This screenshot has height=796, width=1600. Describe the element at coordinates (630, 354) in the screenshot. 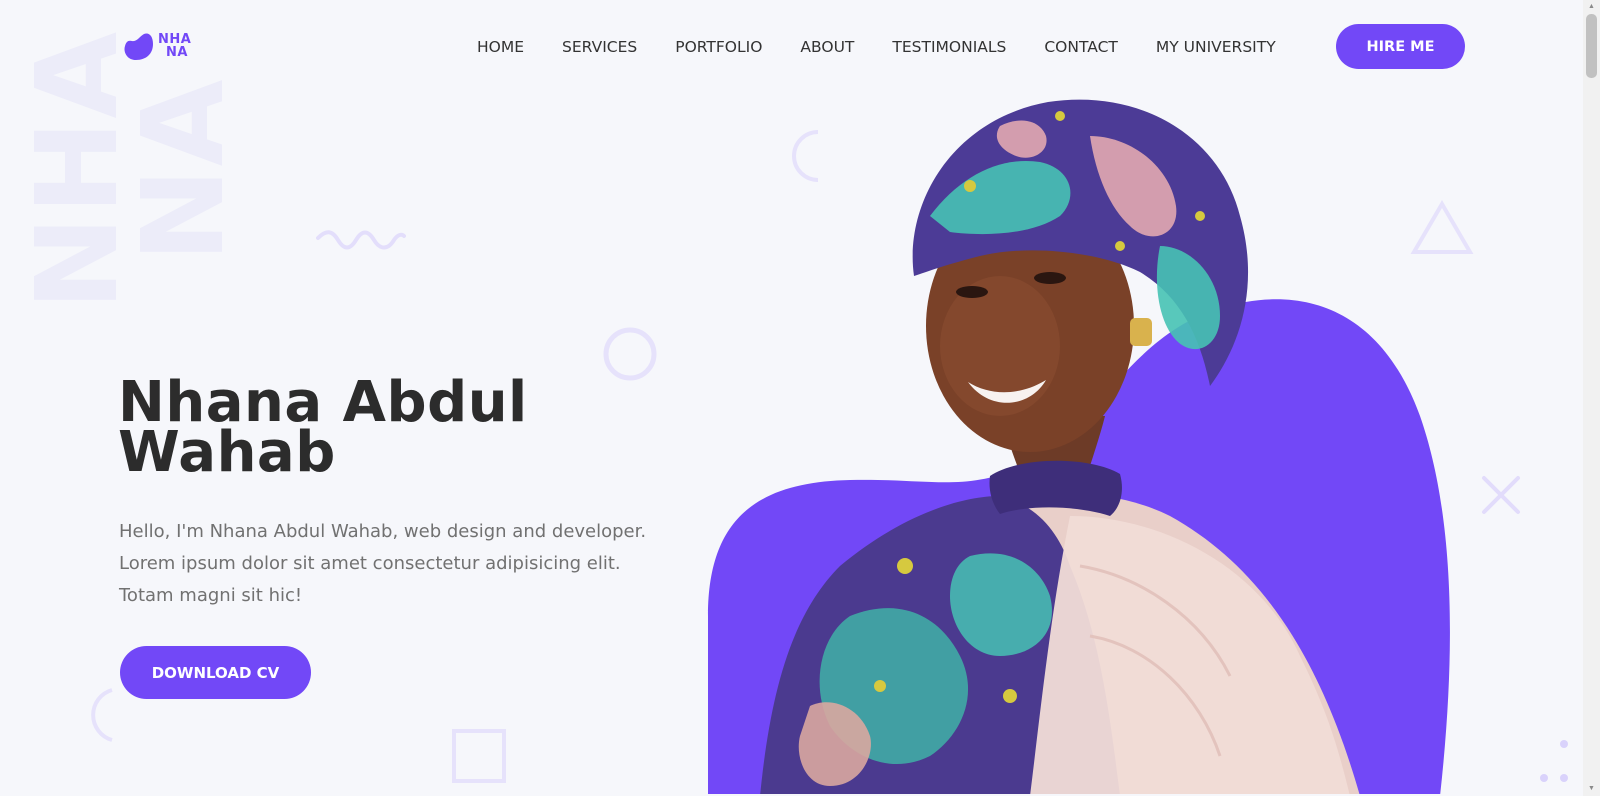

I see `ring-icon` at that location.